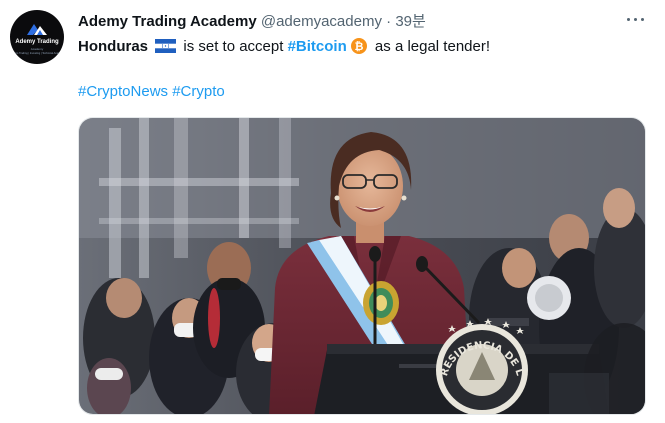  Describe the element at coordinates (167, 21) in the screenshot. I see `author-name: Ademy Trading Academy` at that location.